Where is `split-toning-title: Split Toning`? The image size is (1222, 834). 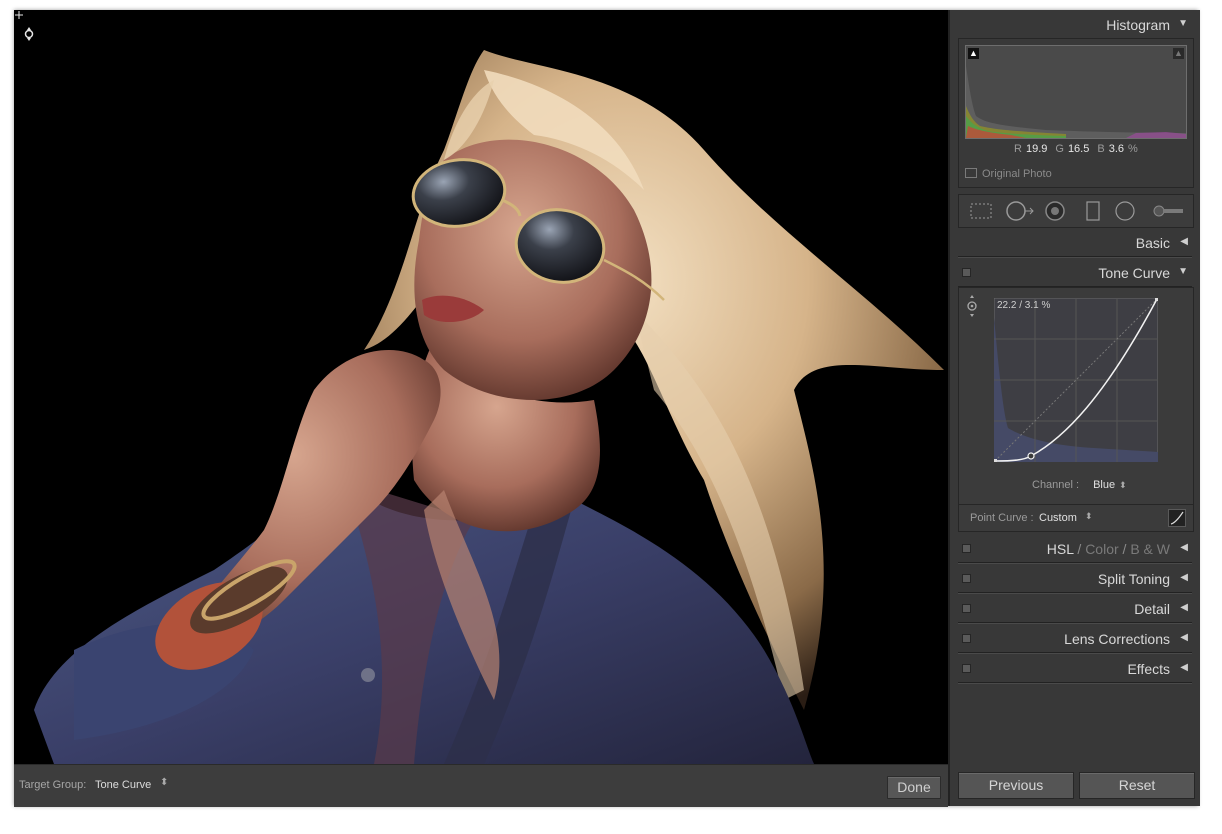
split-toning-title: Split Toning is located at coordinates (1133, 579).